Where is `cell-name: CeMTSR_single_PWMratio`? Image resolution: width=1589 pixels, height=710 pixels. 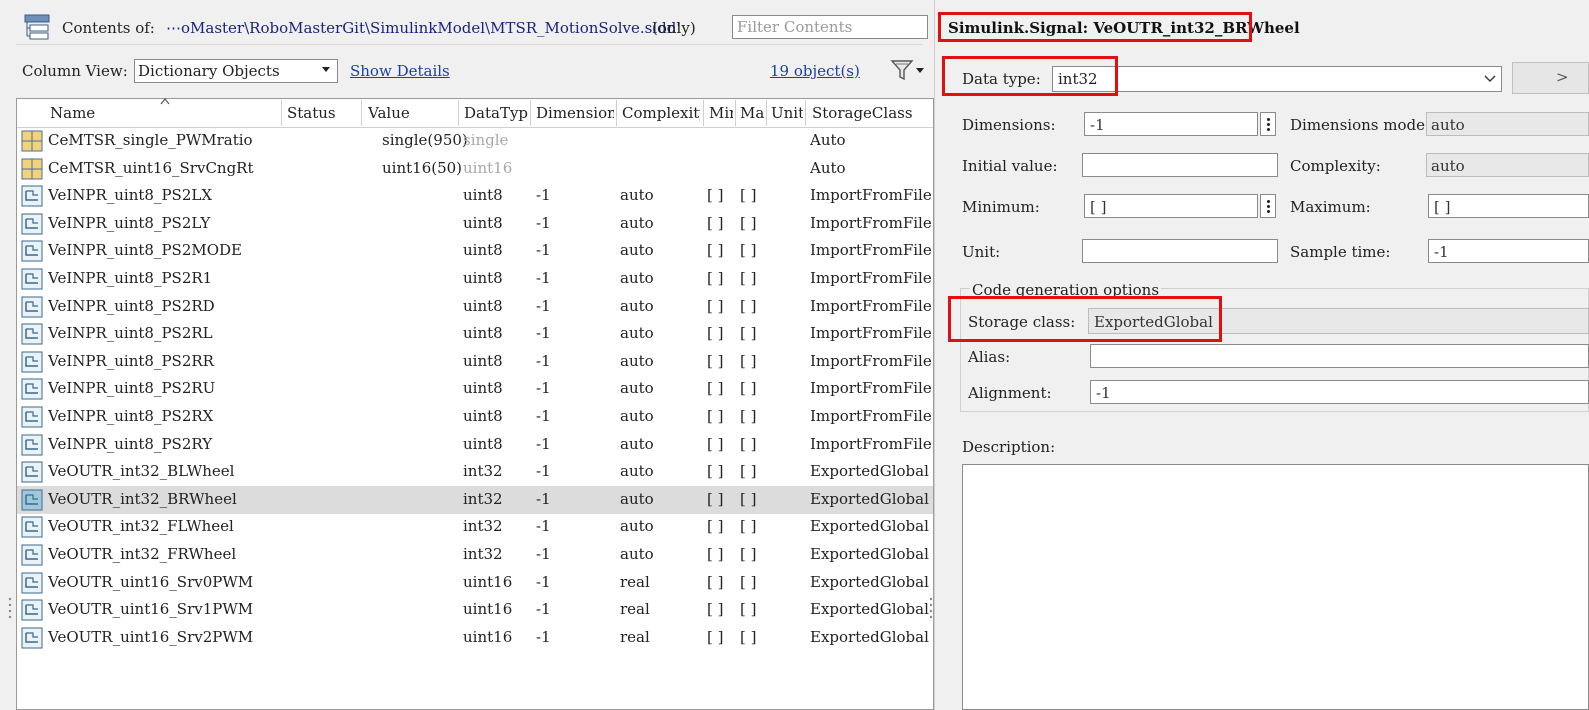 cell-name: CeMTSR_single_PWMratio is located at coordinates (164, 140).